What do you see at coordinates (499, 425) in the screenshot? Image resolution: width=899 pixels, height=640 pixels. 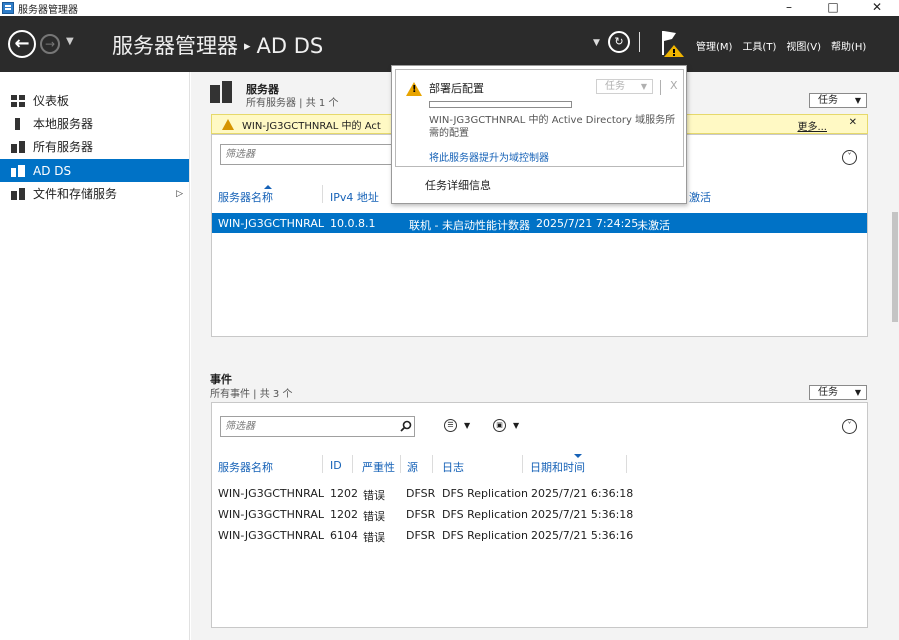 I see `save-query-icon: ▣` at bounding box center [499, 425].